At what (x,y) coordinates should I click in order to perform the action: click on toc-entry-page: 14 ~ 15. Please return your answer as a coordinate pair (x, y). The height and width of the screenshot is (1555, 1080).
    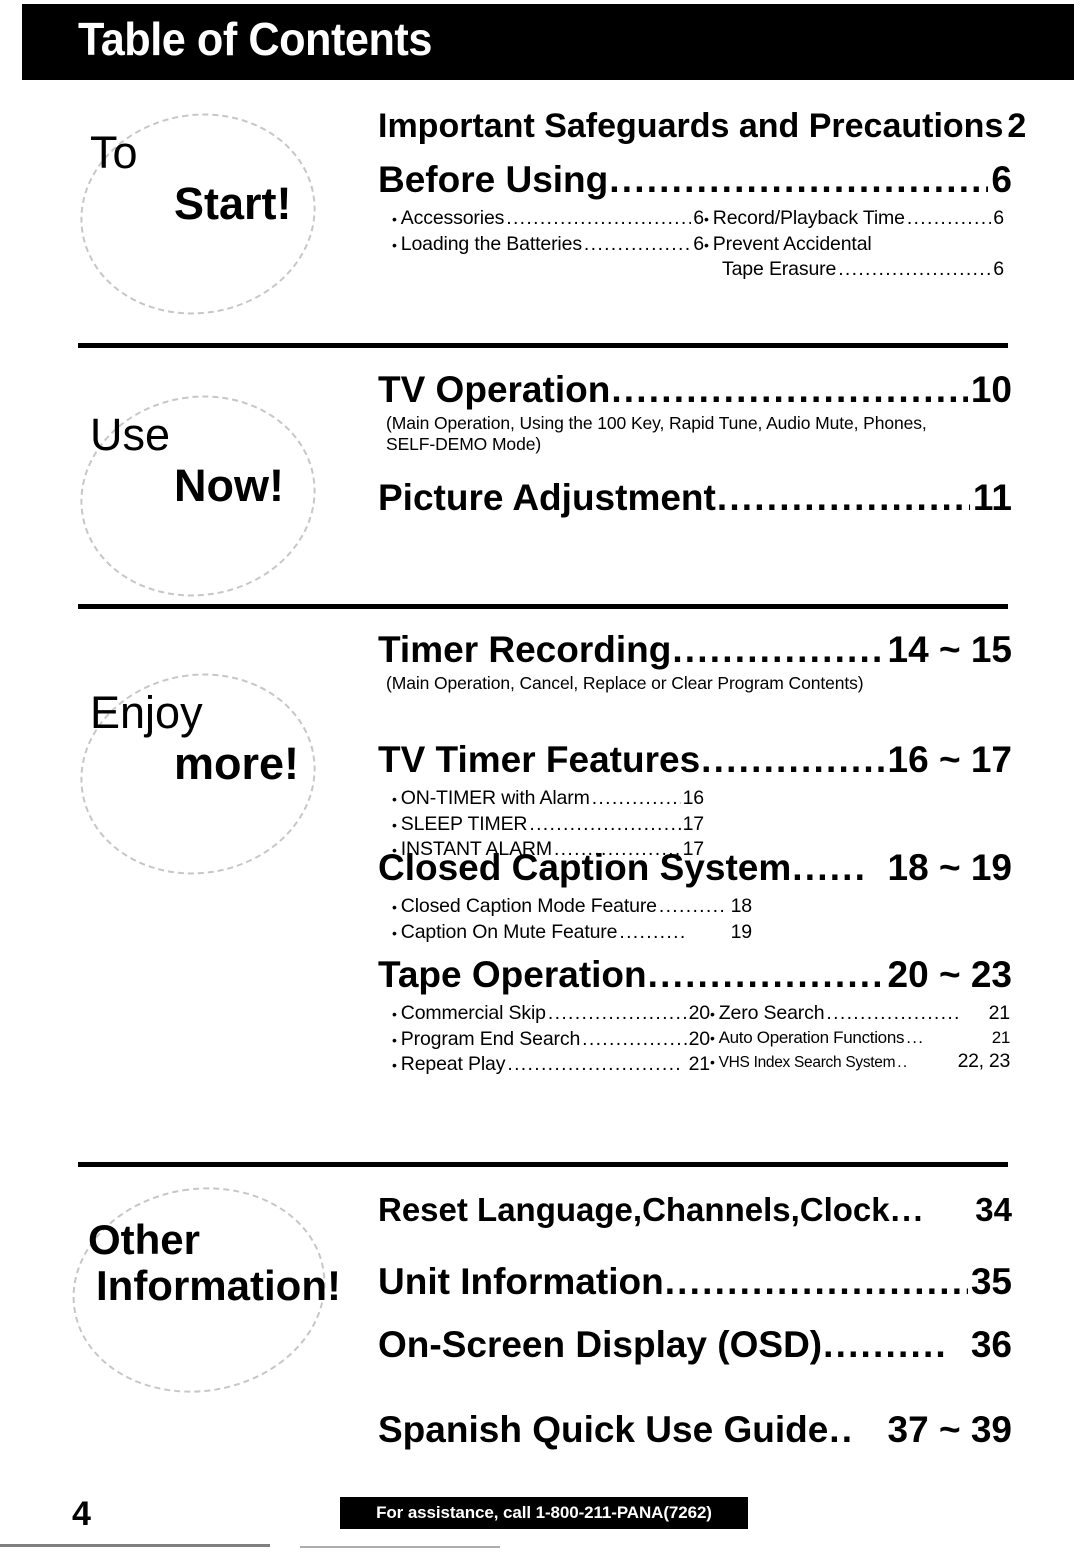
    Looking at the image, I should click on (949, 649).